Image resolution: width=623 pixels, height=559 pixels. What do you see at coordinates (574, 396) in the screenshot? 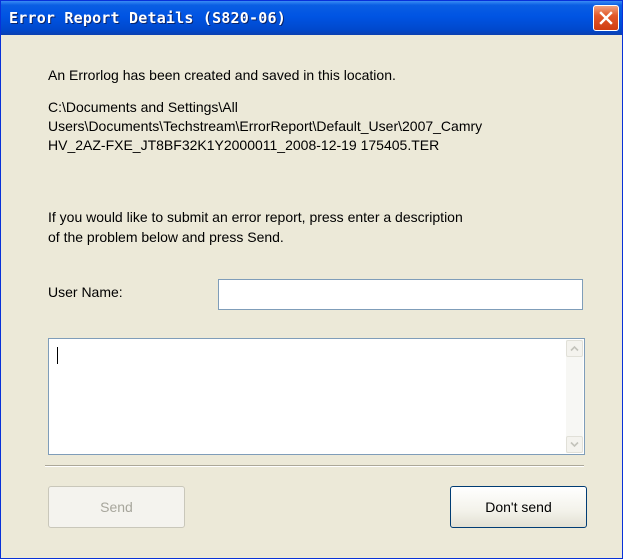
I see `description-scrollbar` at bounding box center [574, 396].